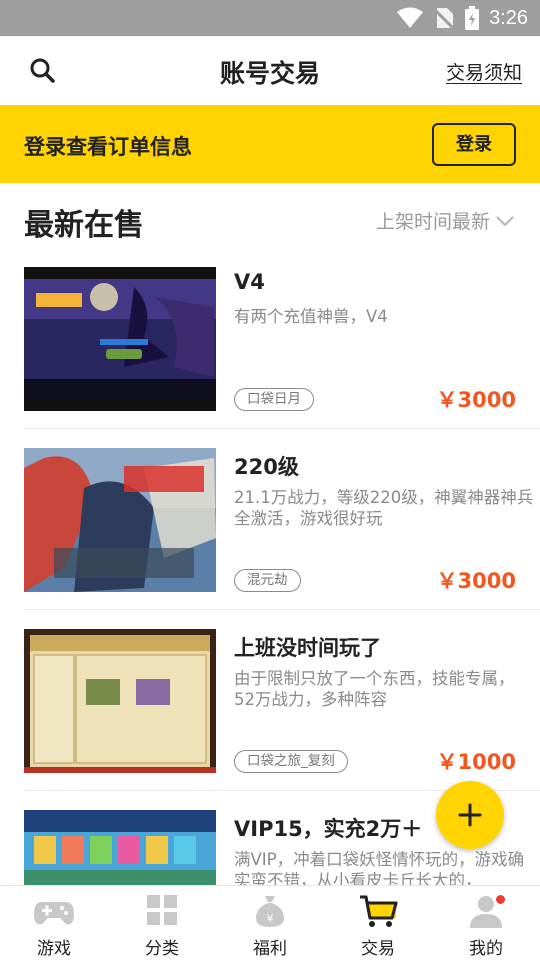  What do you see at coordinates (162, 910) in the screenshot?
I see `grid-icon` at bounding box center [162, 910].